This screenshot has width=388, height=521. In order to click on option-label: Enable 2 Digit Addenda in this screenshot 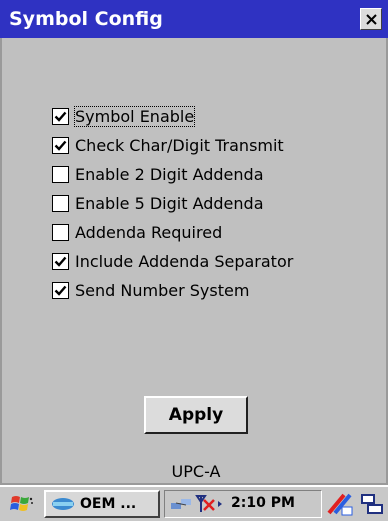, I will do `click(169, 174)`.